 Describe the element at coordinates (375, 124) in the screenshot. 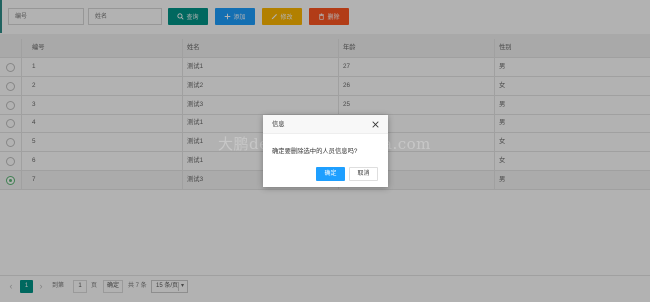

I see `close-icon` at that location.